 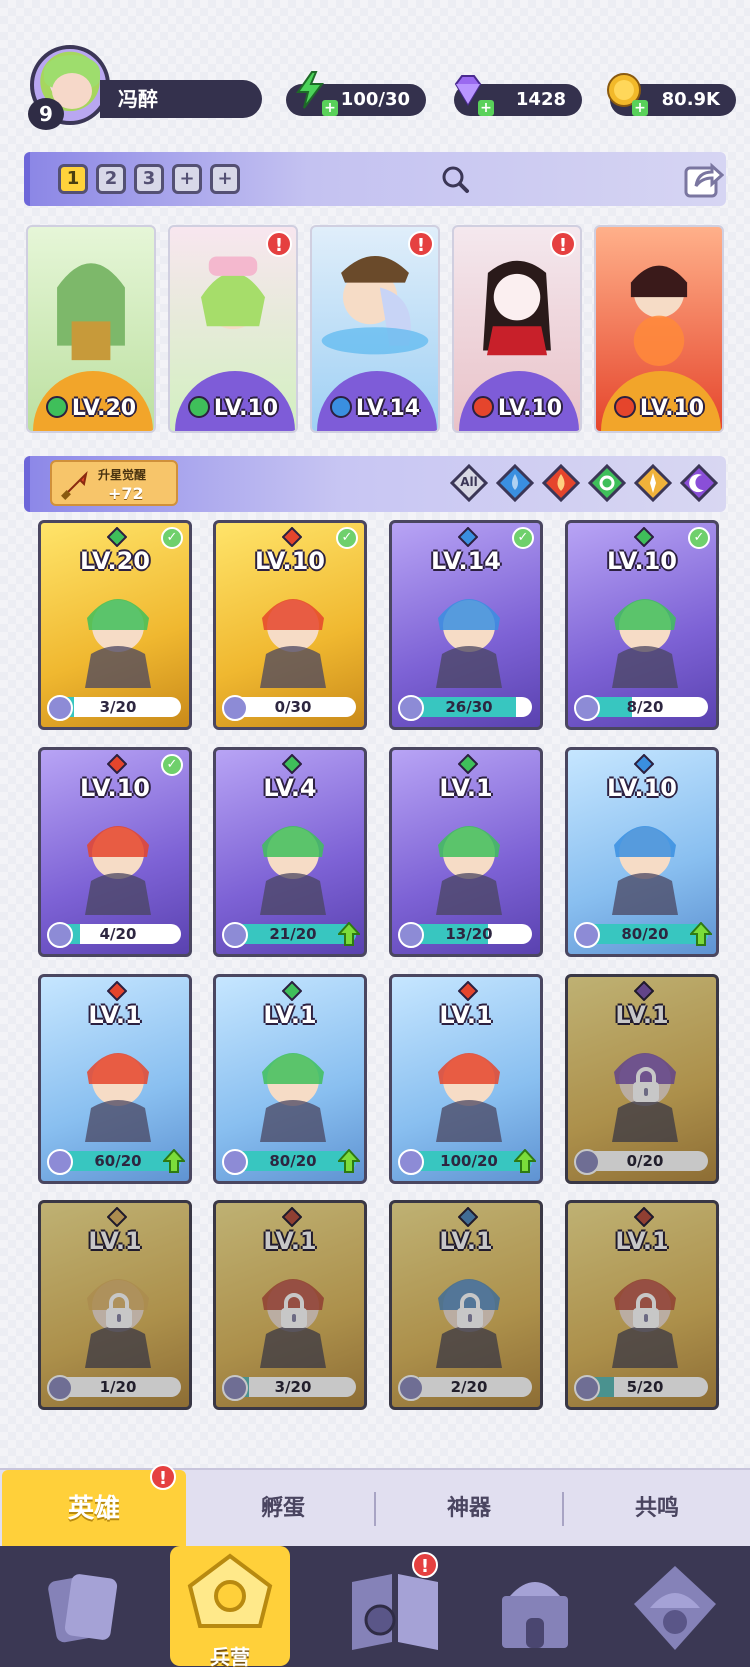 What do you see at coordinates (469, 1387) in the screenshot?
I see `shard-progress-bar: 2/20` at bounding box center [469, 1387].